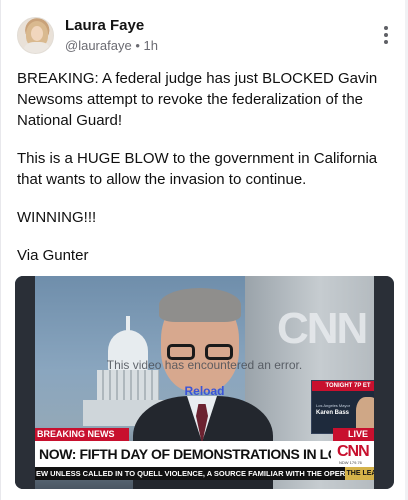 The height and width of the screenshot is (500, 408). Describe the element at coordinates (81, 434) in the screenshot. I see `breaking-news-tag: BREAKING NEWS` at that location.